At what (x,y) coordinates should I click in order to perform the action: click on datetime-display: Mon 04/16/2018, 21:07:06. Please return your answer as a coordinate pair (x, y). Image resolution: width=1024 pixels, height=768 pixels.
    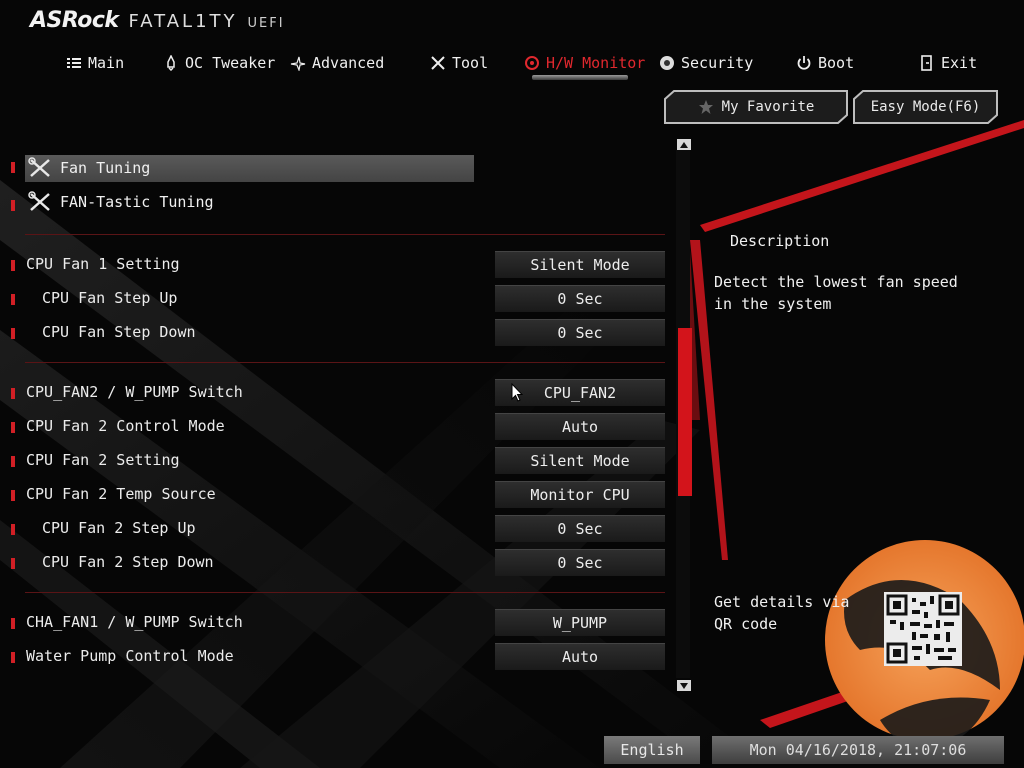
    Looking at the image, I should click on (858, 750).